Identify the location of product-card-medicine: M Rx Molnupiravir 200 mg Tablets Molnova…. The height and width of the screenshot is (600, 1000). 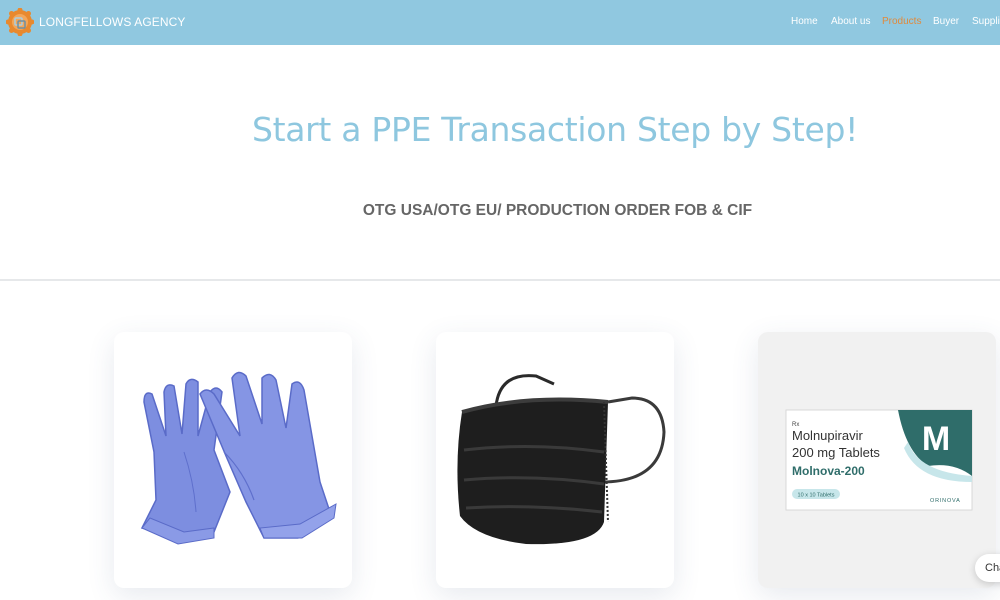
(877, 460).